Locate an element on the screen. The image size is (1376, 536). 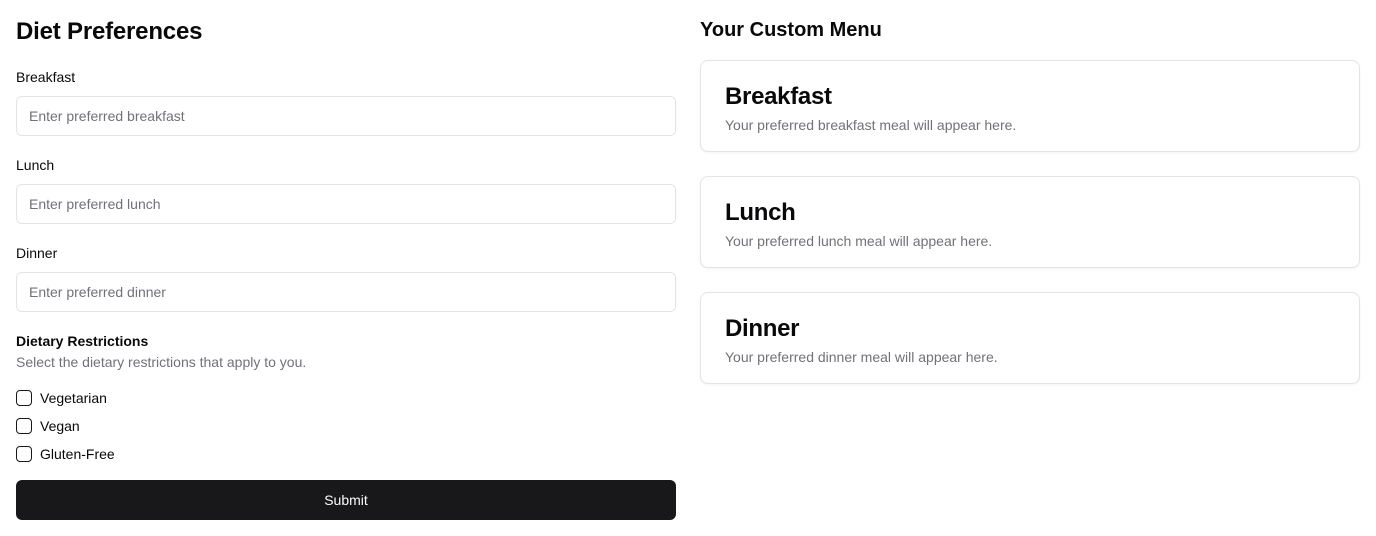
vegan-option: Vegan is located at coordinates (48, 426).